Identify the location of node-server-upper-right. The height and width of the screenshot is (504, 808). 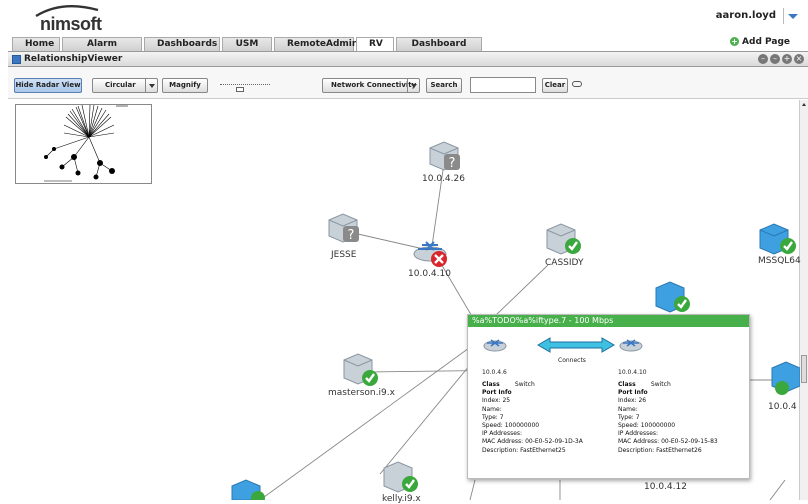
(673, 298).